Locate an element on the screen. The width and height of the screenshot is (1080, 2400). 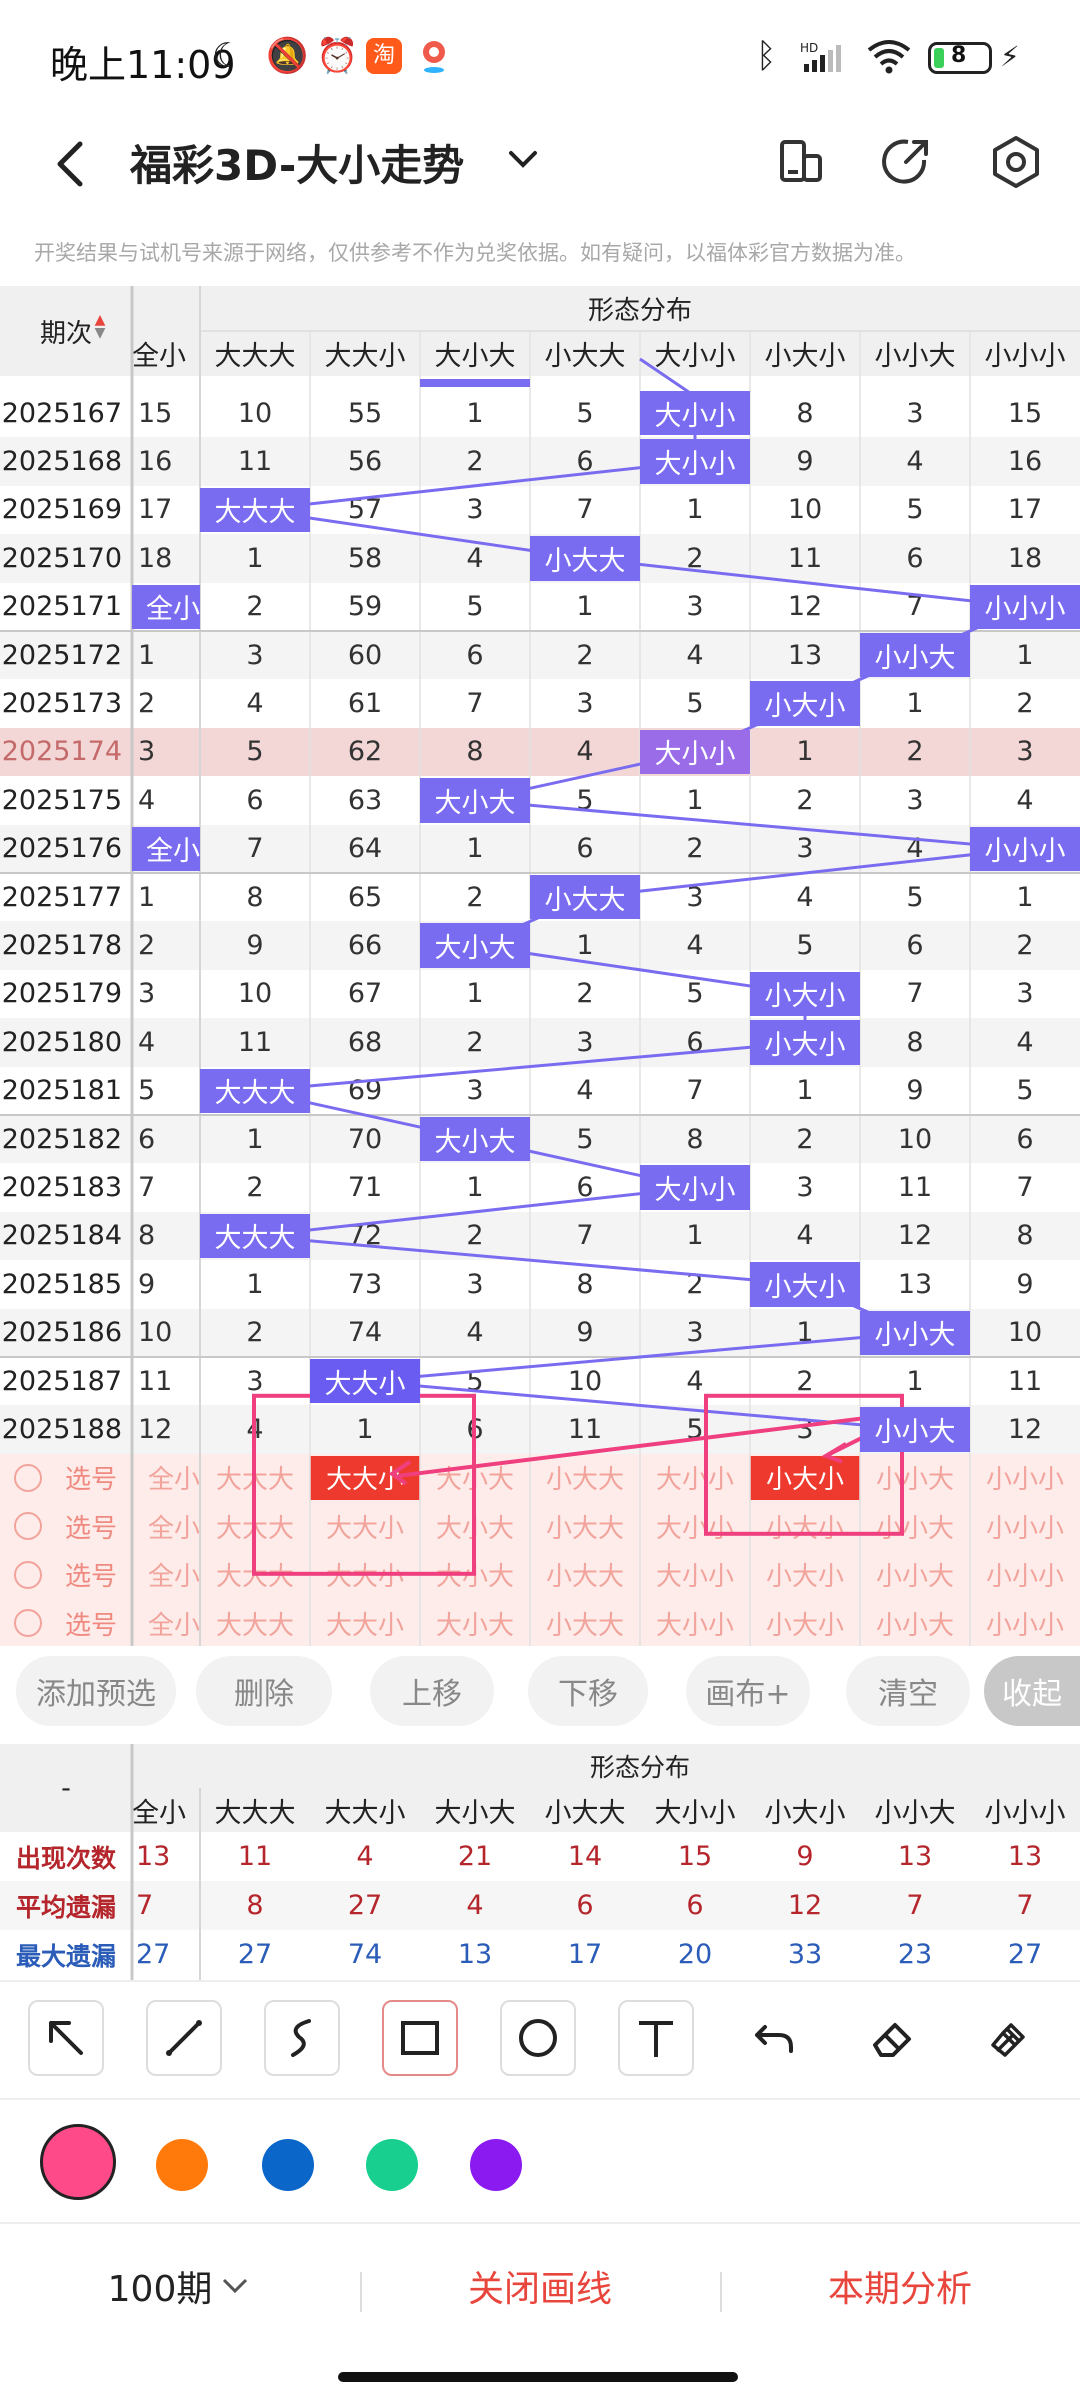
orange-color-swatch is located at coordinates (182, 2165).